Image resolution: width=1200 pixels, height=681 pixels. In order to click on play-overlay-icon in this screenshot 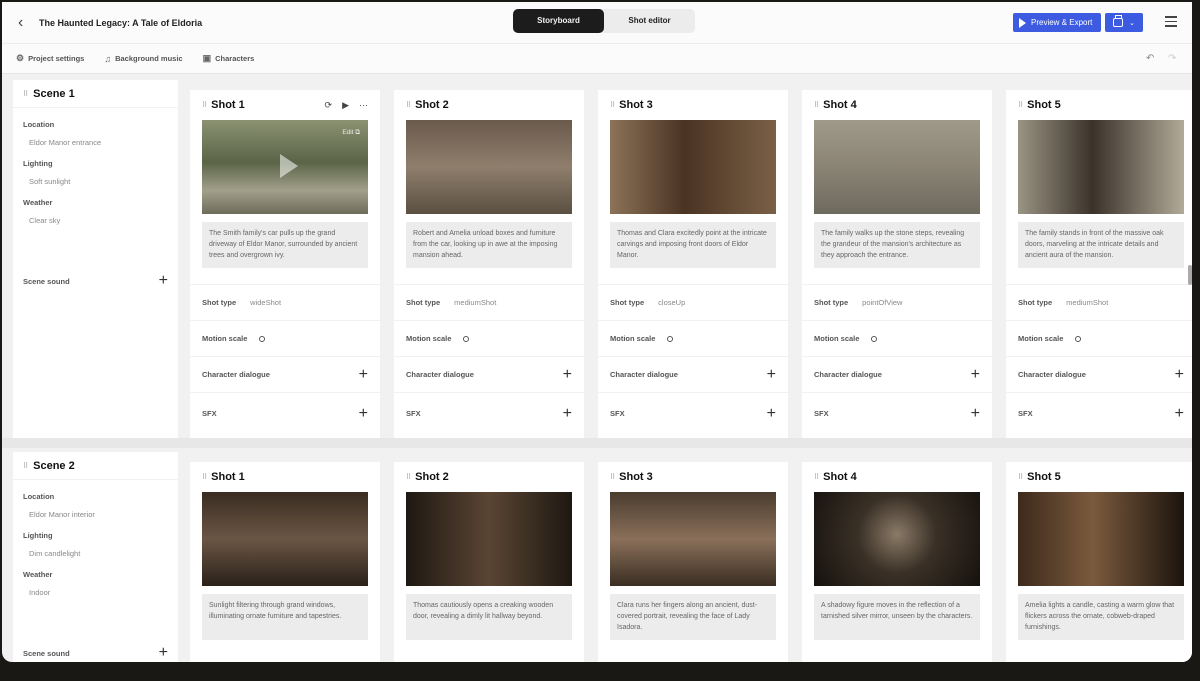, I will do `click(289, 166)`.